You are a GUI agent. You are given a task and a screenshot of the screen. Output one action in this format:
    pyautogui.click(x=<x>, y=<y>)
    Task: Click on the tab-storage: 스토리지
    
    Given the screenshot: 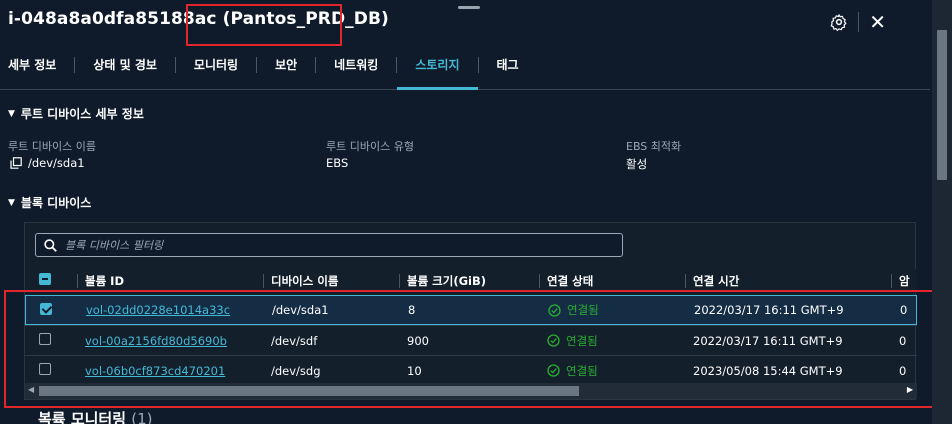 What is the action you would take?
    pyautogui.click(x=437, y=69)
    